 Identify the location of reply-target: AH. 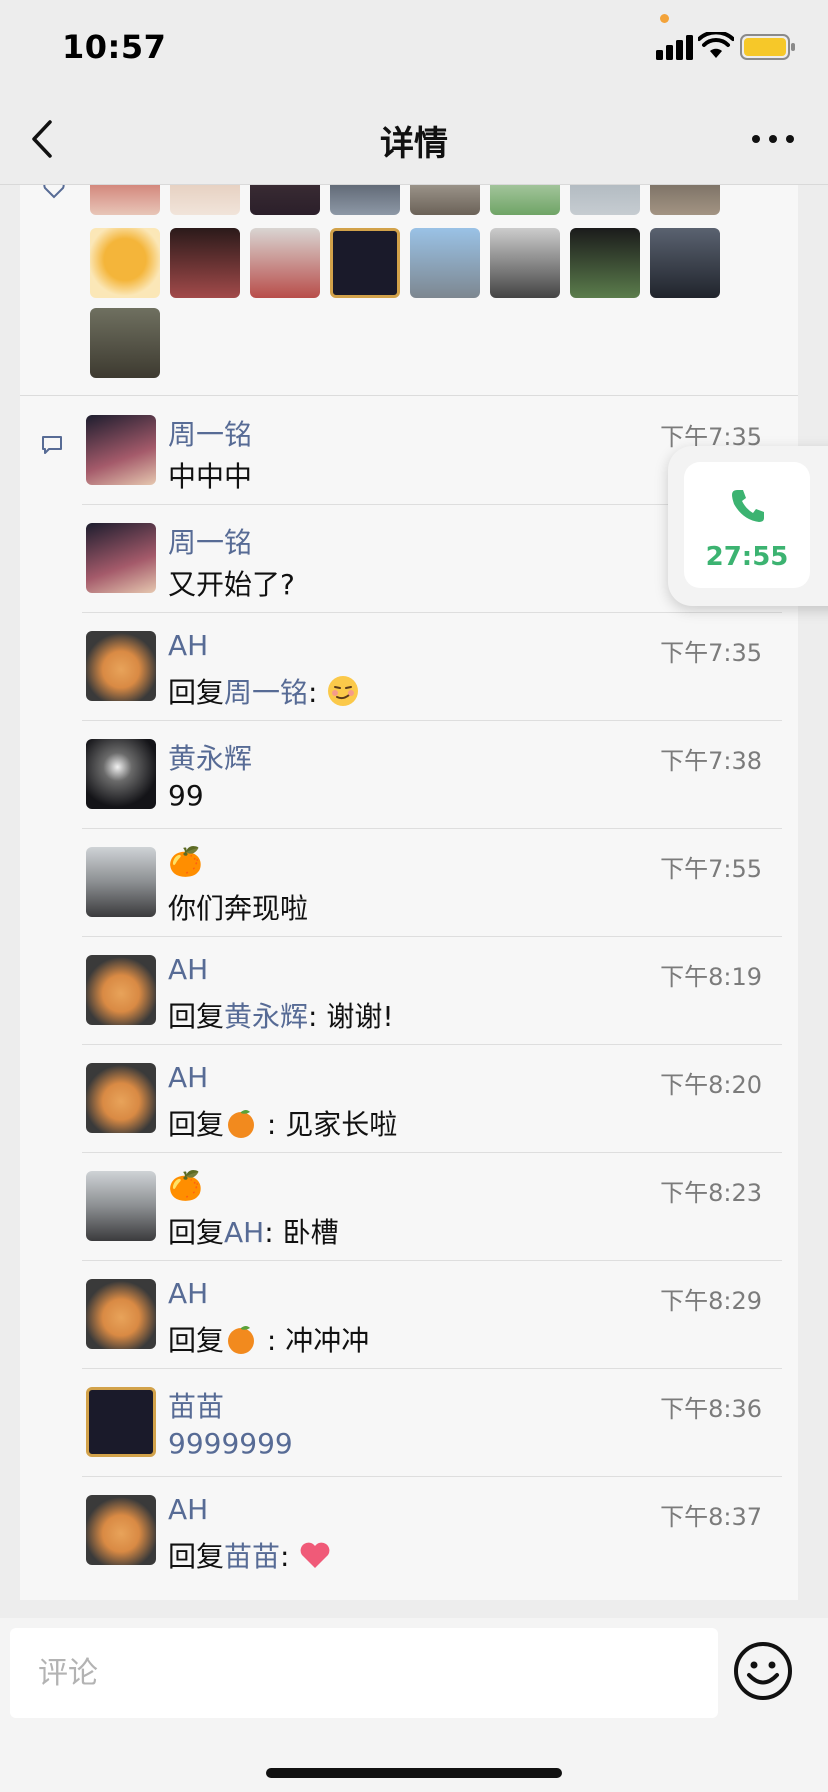
(244, 1232).